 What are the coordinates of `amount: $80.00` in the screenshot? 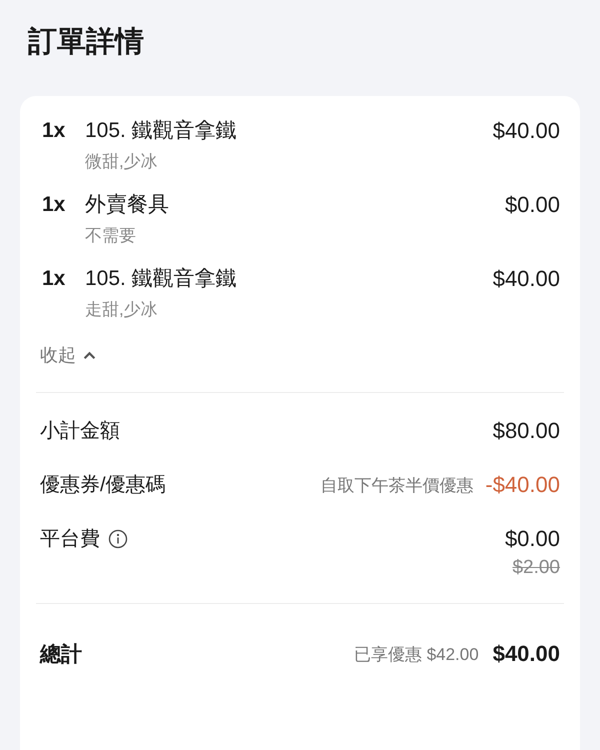 It's located at (526, 431).